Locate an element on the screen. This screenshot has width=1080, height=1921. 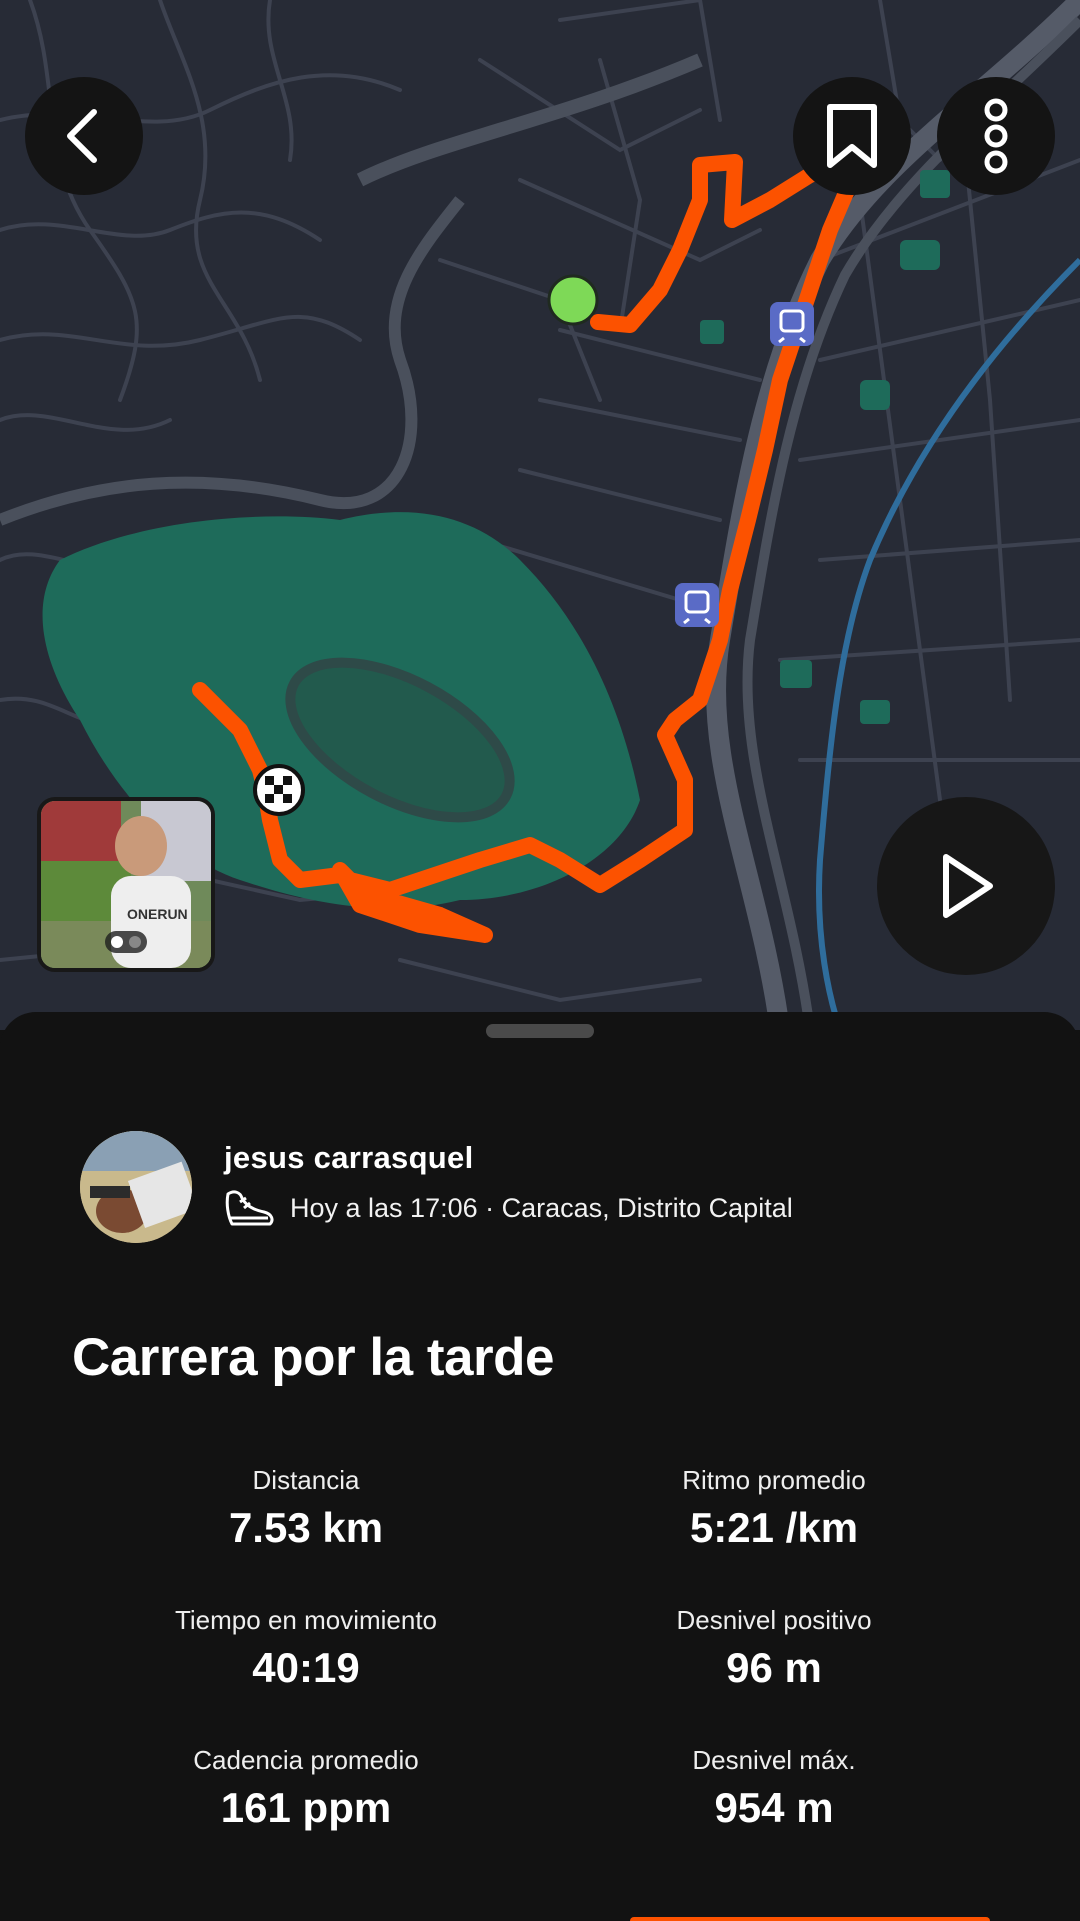
running-shoe-icon is located at coordinates (249, 1208).